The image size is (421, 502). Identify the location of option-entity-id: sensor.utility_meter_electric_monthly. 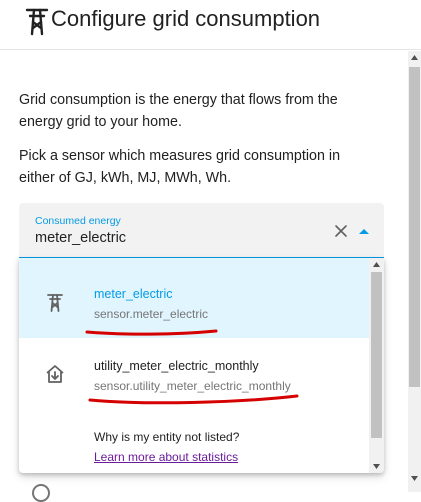
(192, 386).